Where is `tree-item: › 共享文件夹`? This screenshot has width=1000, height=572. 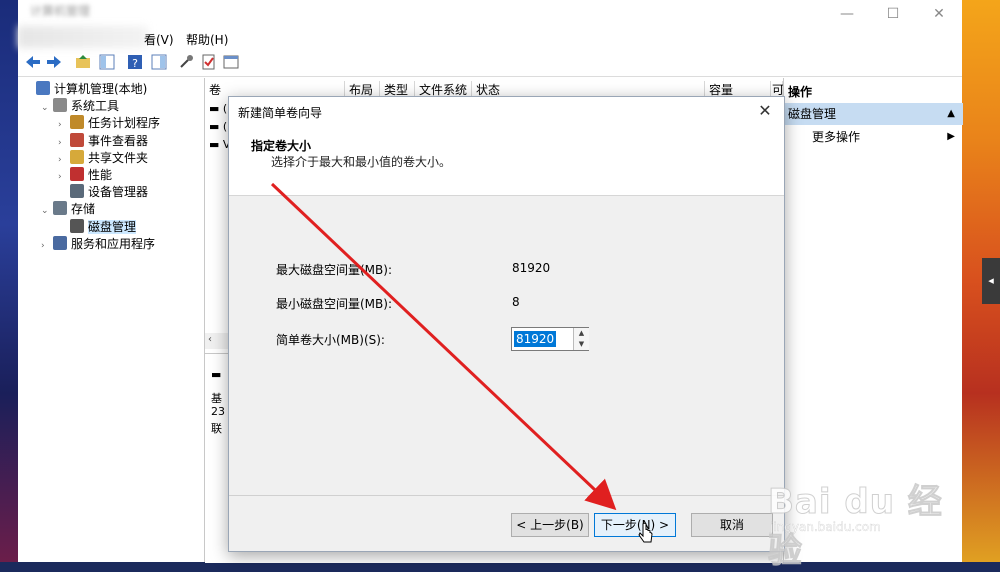
tree-item: › 共享文件夹 is located at coordinates (103, 158).